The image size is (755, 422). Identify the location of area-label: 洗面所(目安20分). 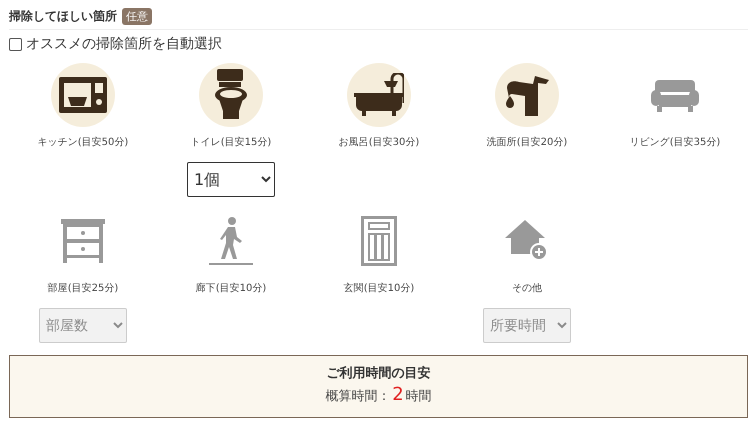
(527, 142).